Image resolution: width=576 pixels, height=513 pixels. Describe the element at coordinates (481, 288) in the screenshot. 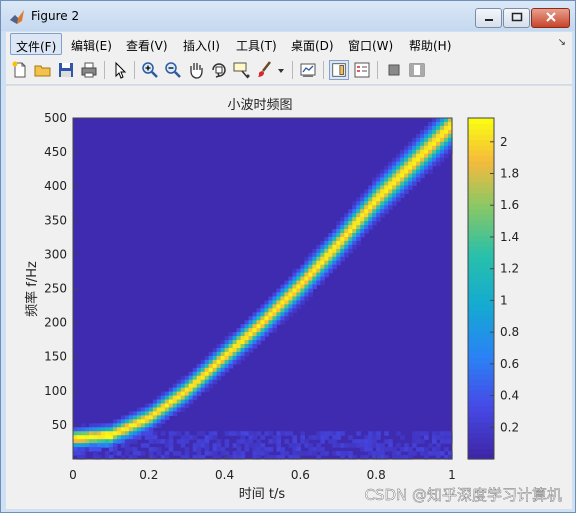

I see `colorbar` at that location.